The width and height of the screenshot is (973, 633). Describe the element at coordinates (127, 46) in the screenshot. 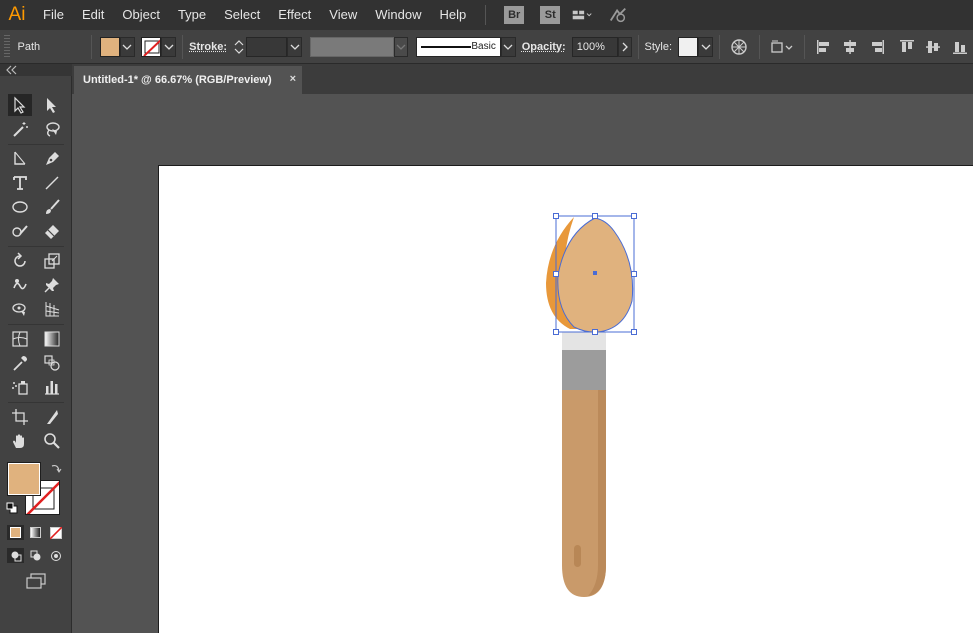

I see `fill-dropdown` at that location.